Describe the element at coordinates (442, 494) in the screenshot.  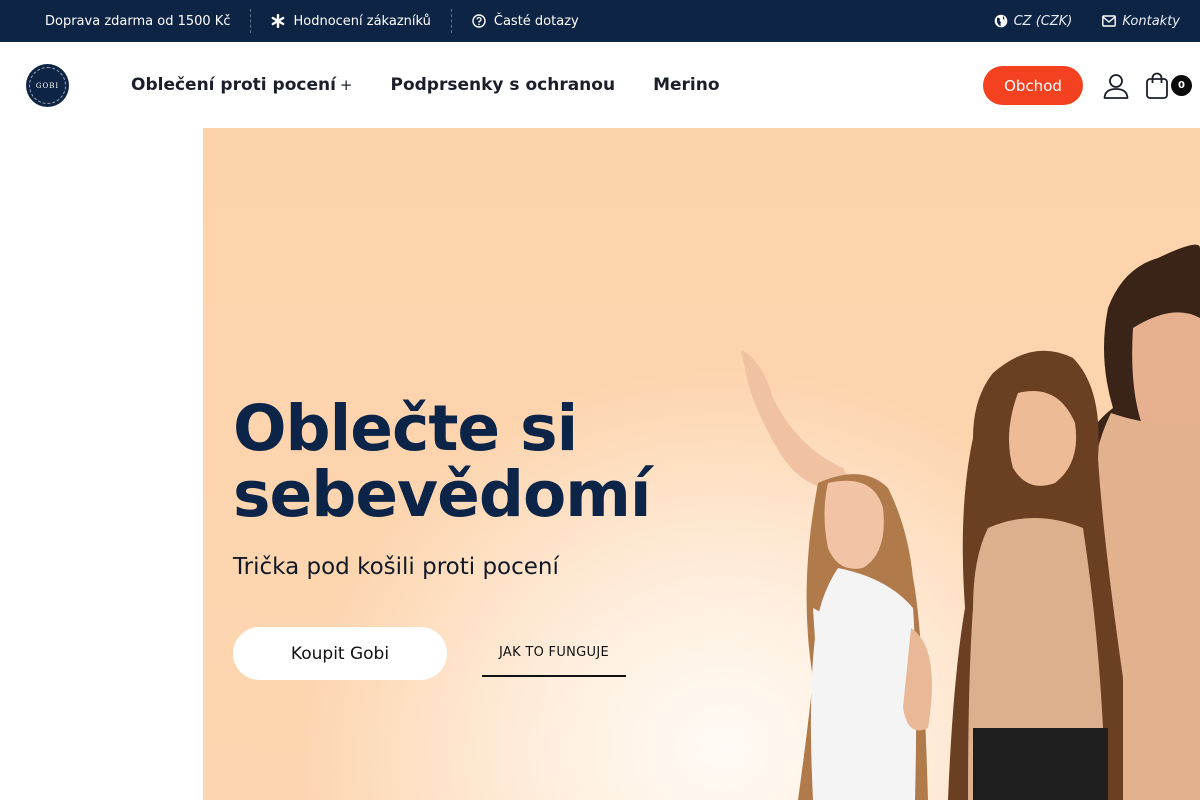
I see `hero-title-line-2: sebevědomí` at that location.